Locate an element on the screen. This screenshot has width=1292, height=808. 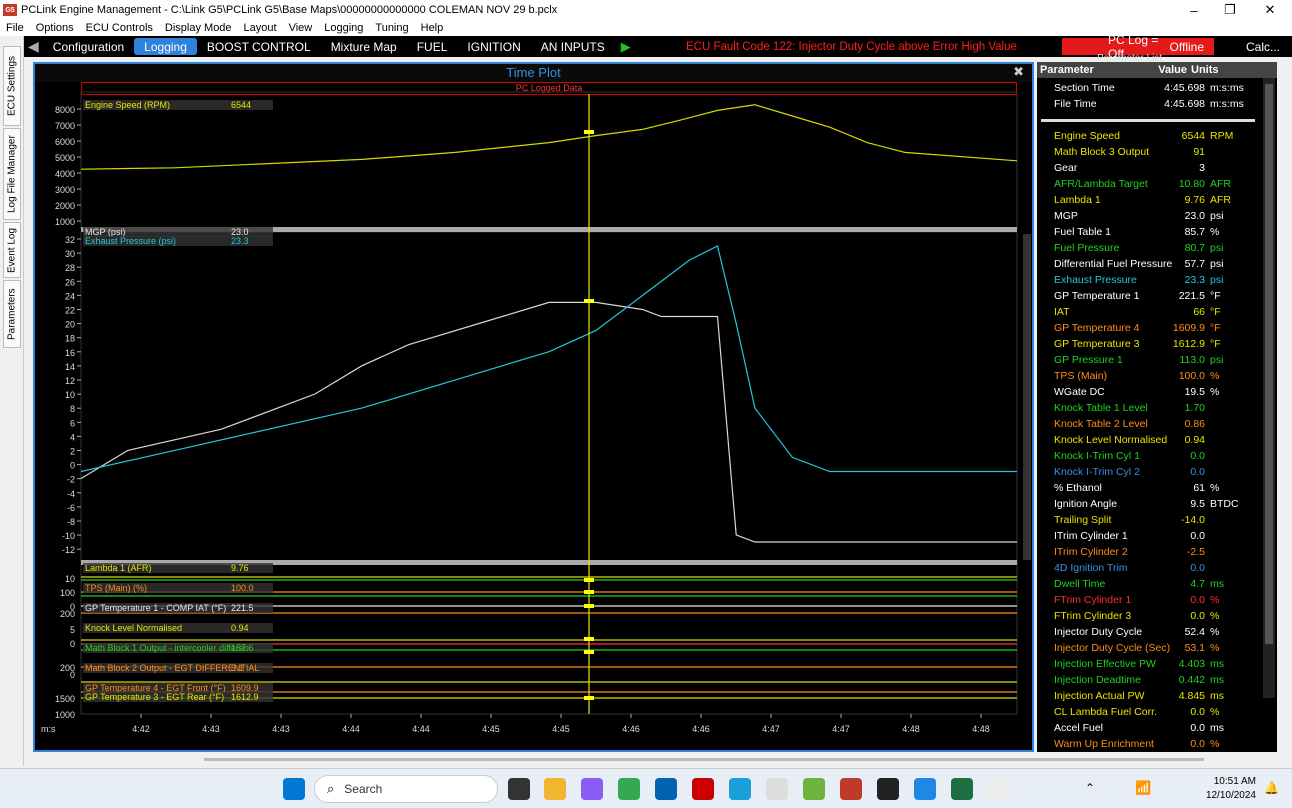
file-explorer-icon is located at coordinates (555, 789).